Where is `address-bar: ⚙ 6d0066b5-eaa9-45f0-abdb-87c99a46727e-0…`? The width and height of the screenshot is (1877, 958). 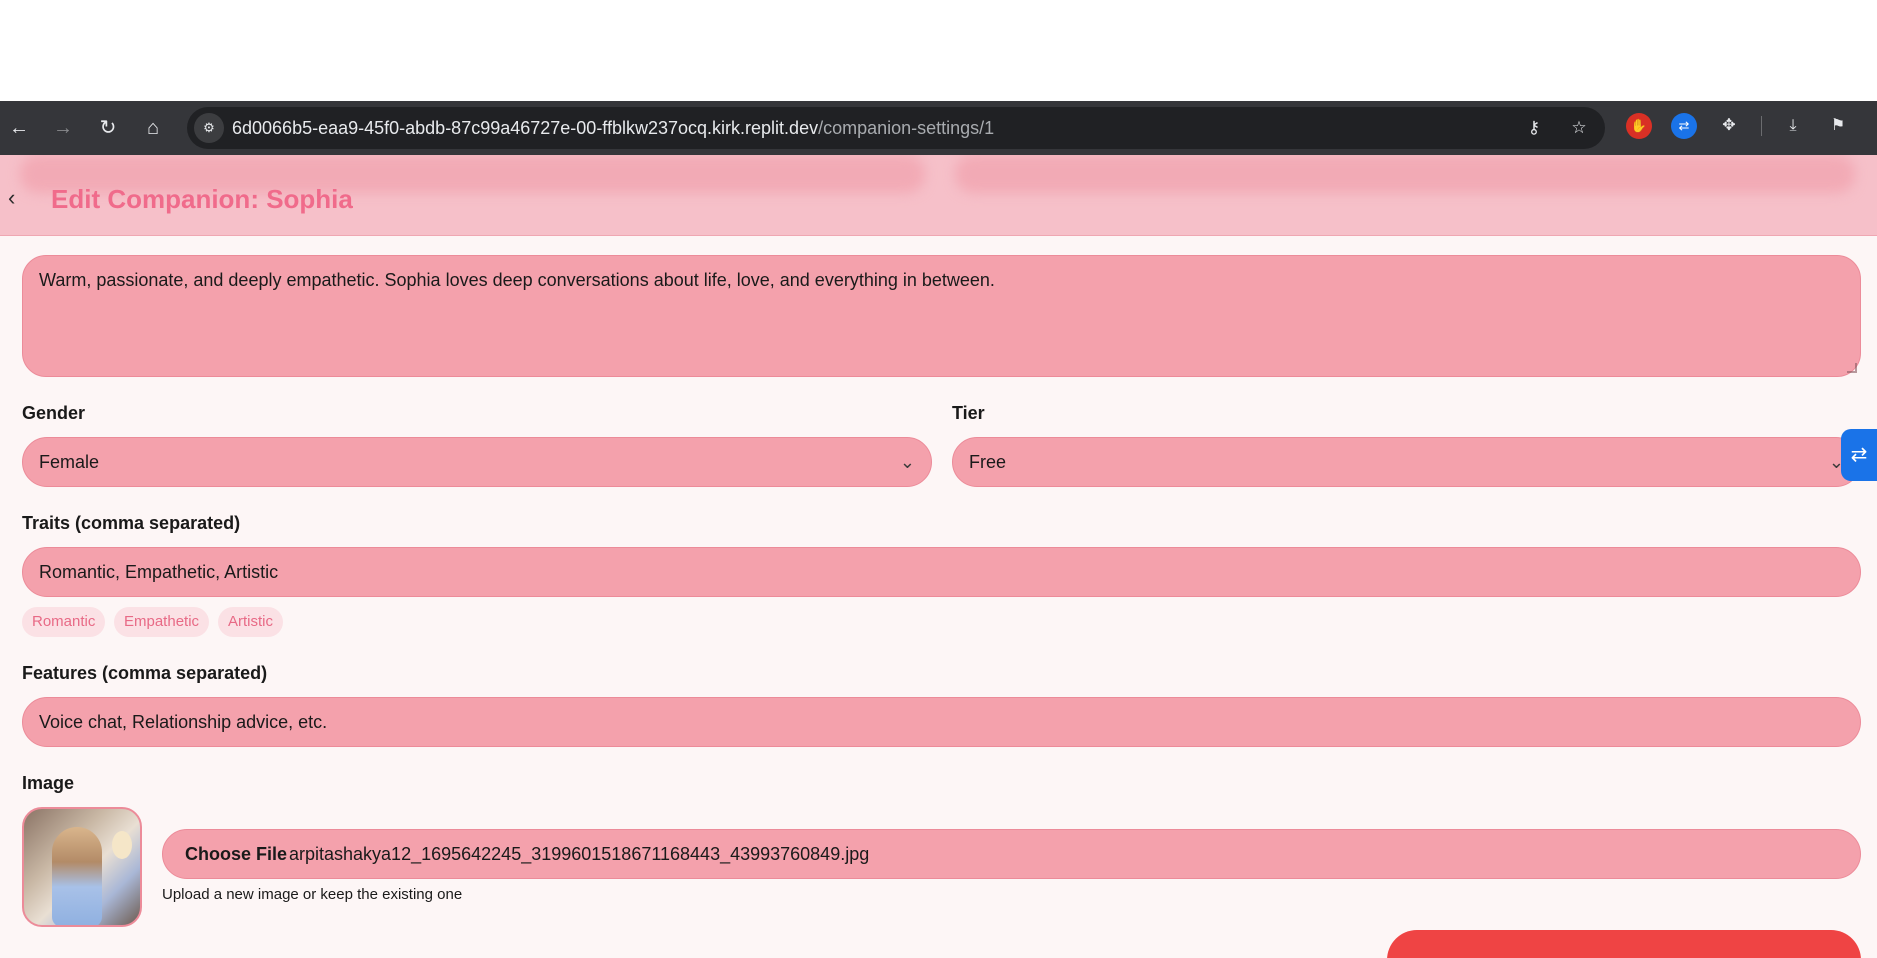 address-bar: ⚙ 6d0066b5-eaa9-45f0-abdb-87c99a46727e-0… is located at coordinates (896, 128).